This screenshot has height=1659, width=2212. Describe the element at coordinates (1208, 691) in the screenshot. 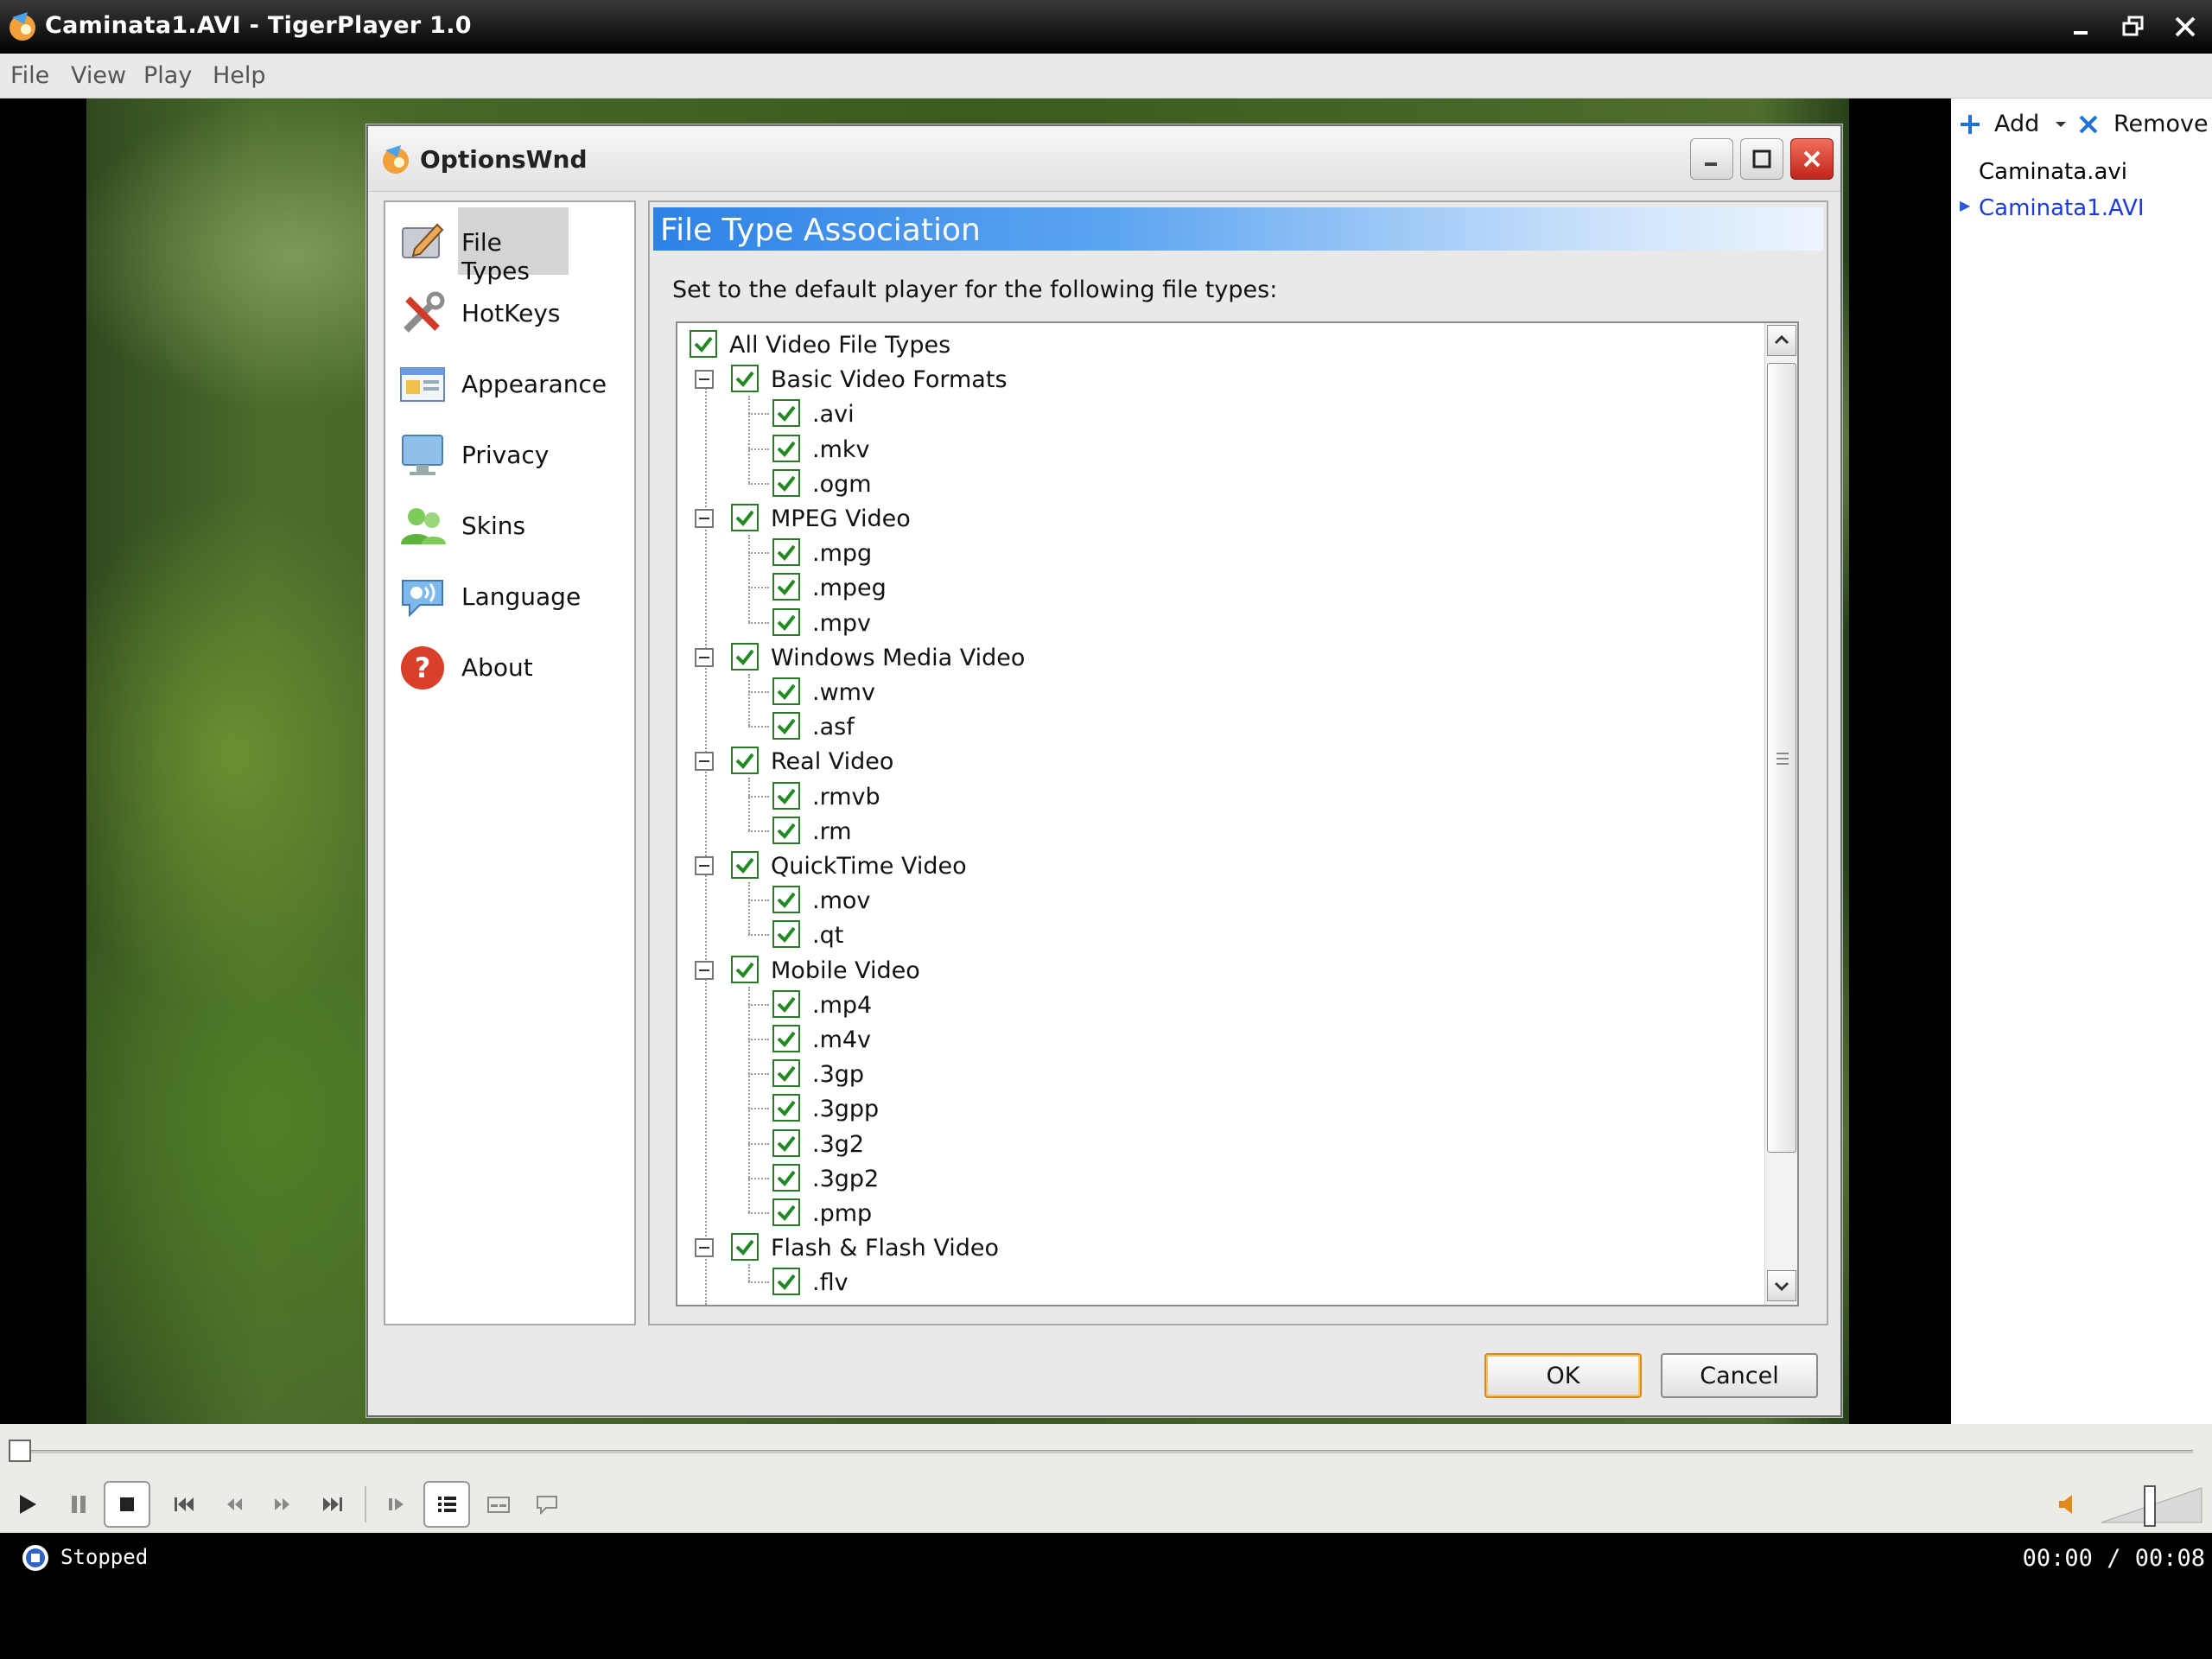

I see `tree-item: .wmv` at that location.